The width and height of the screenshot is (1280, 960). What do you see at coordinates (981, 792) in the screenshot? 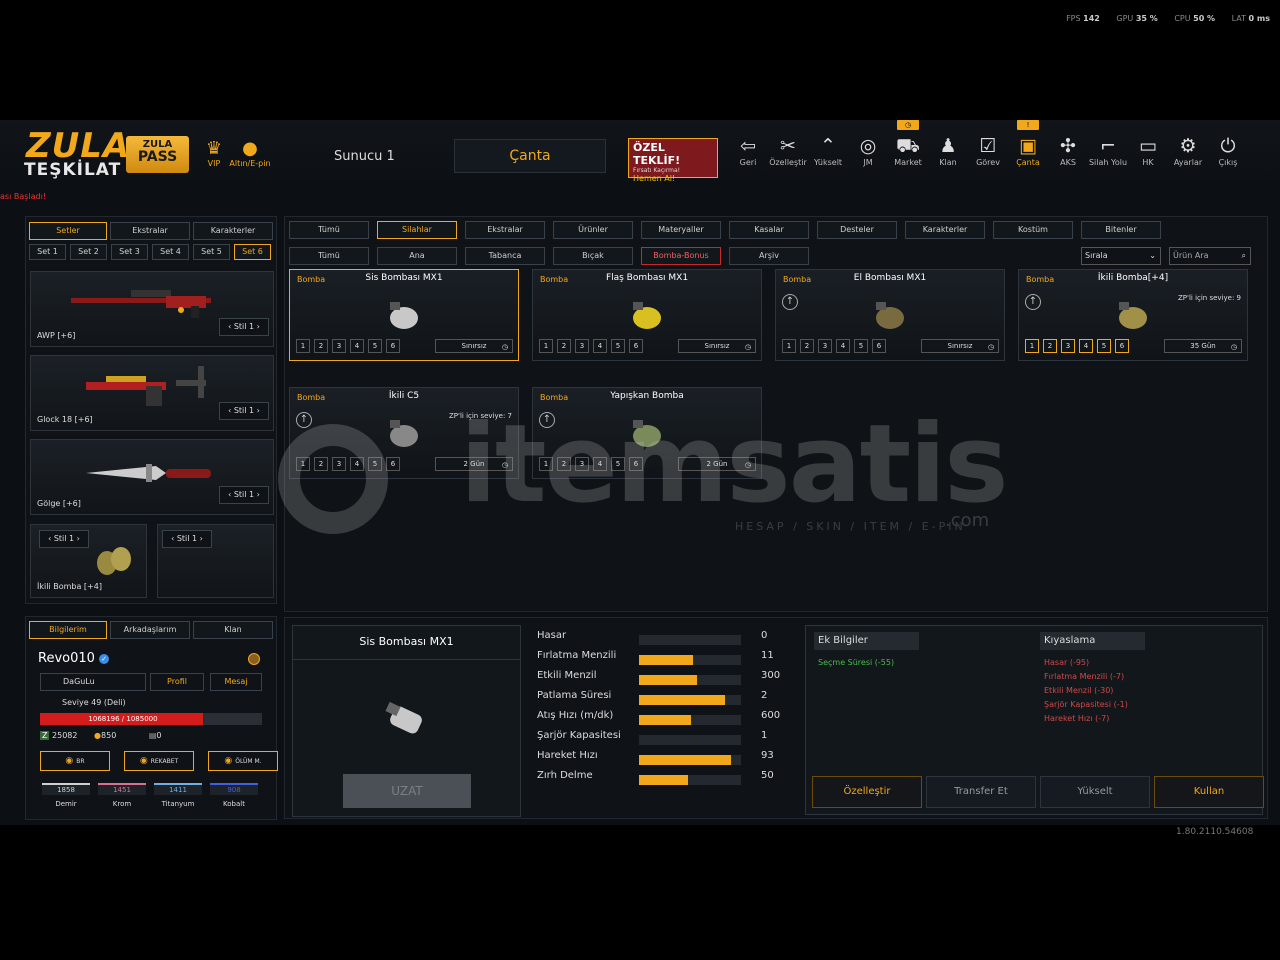
I see `action-button-1: Transfer Et` at bounding box center [981, 792].